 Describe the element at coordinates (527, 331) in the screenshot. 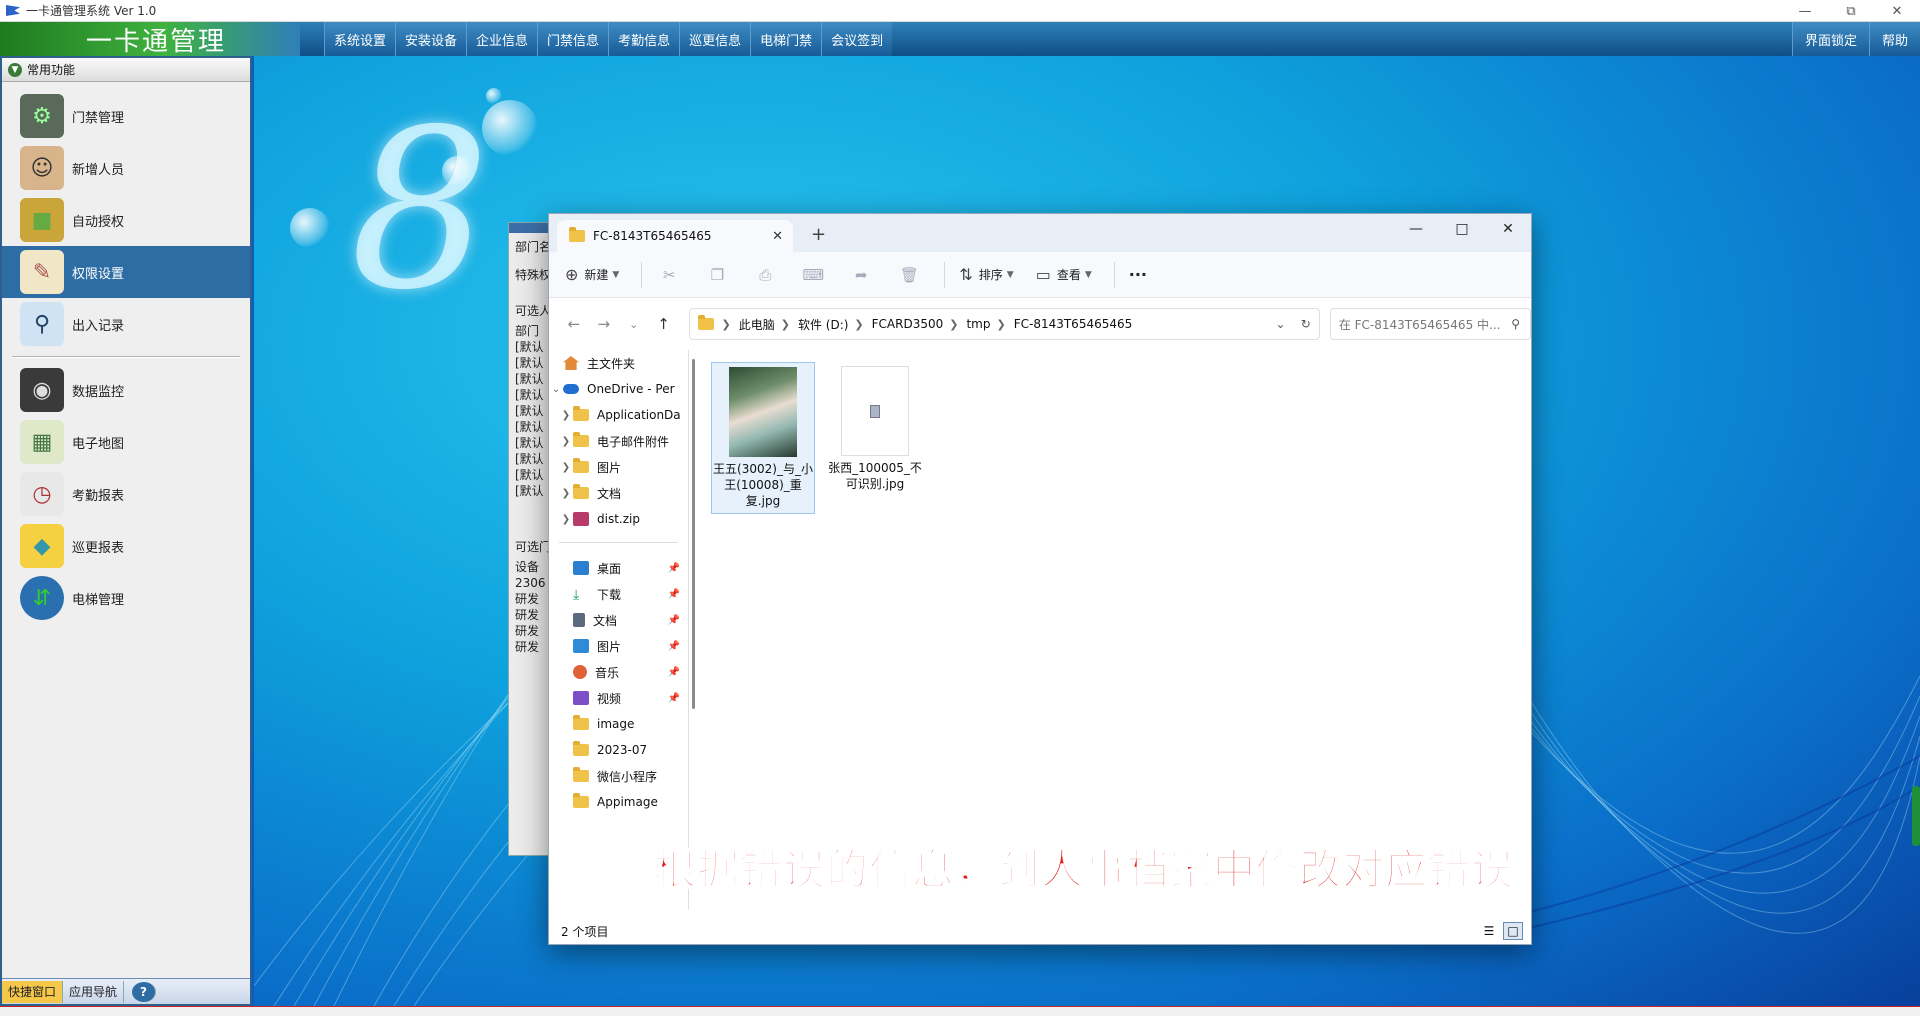

I see `bg-text: 部门` at that location.